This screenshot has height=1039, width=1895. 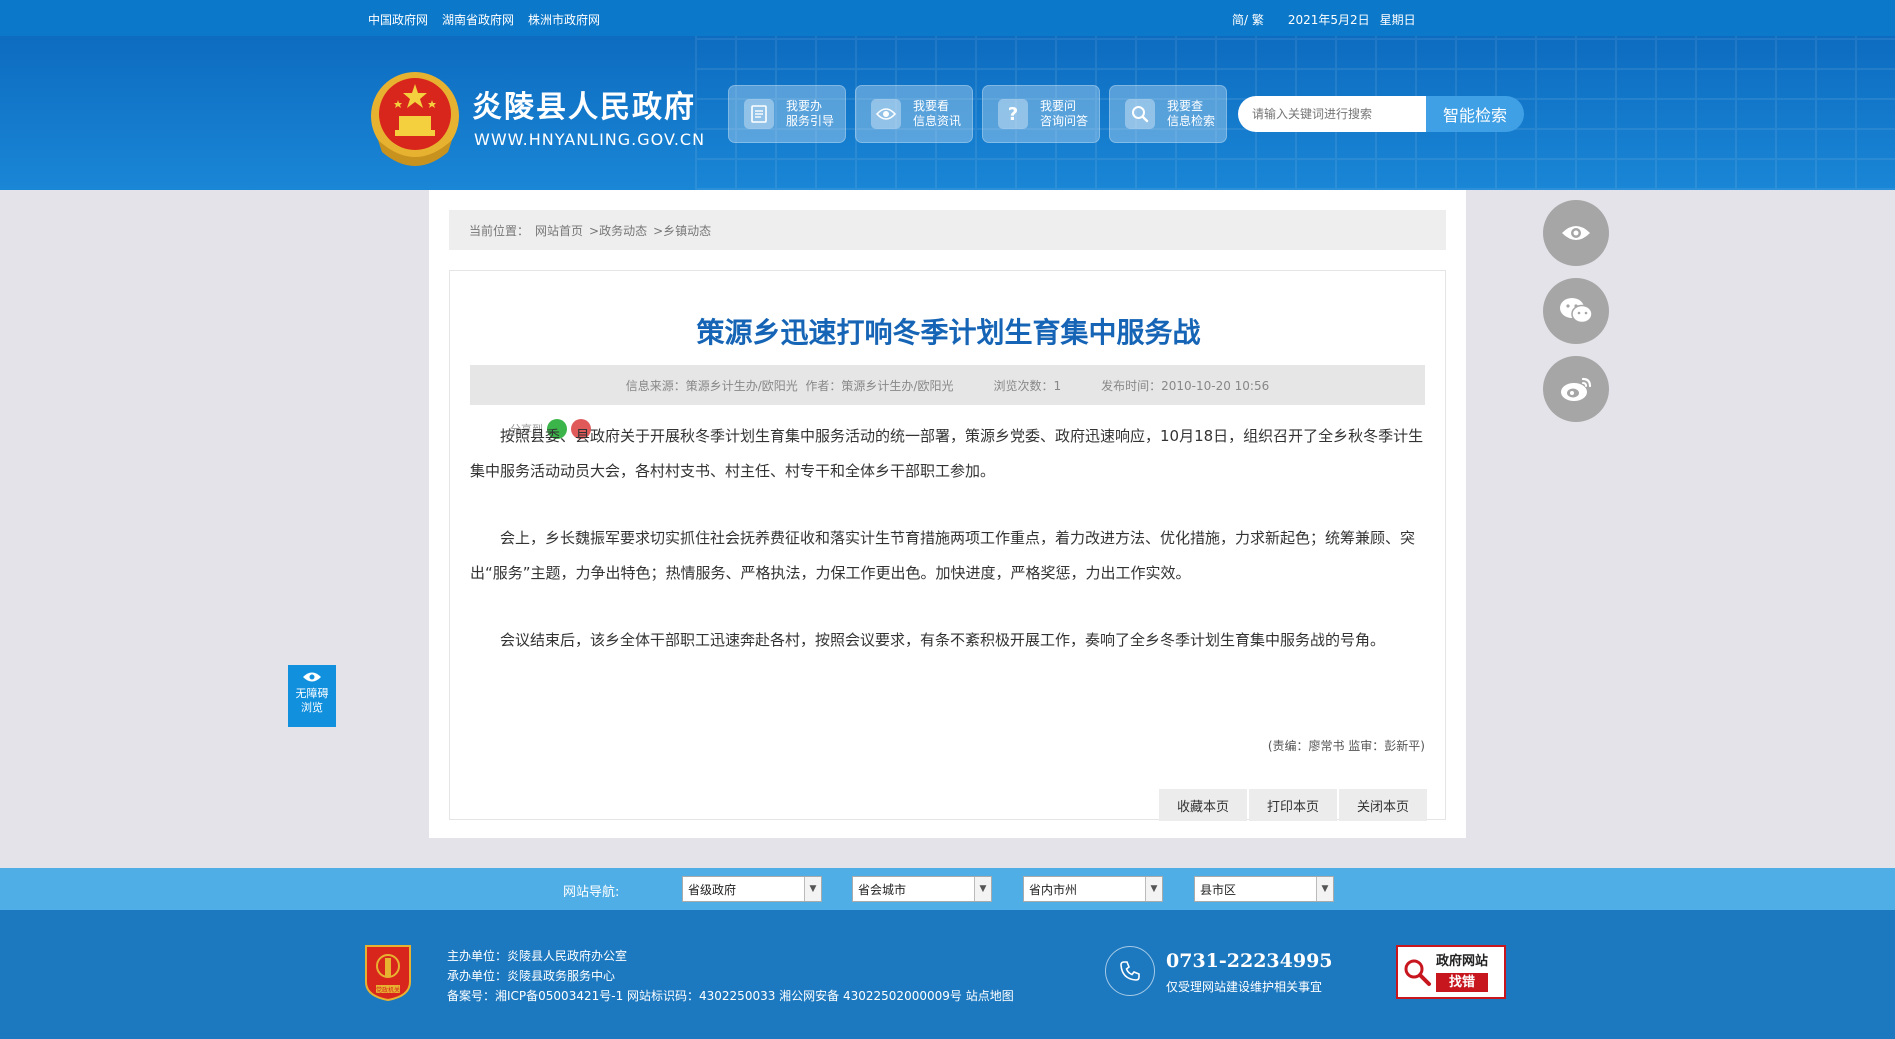 I want to click on emblem-text: 党政机关, so click(x=388, y=990).